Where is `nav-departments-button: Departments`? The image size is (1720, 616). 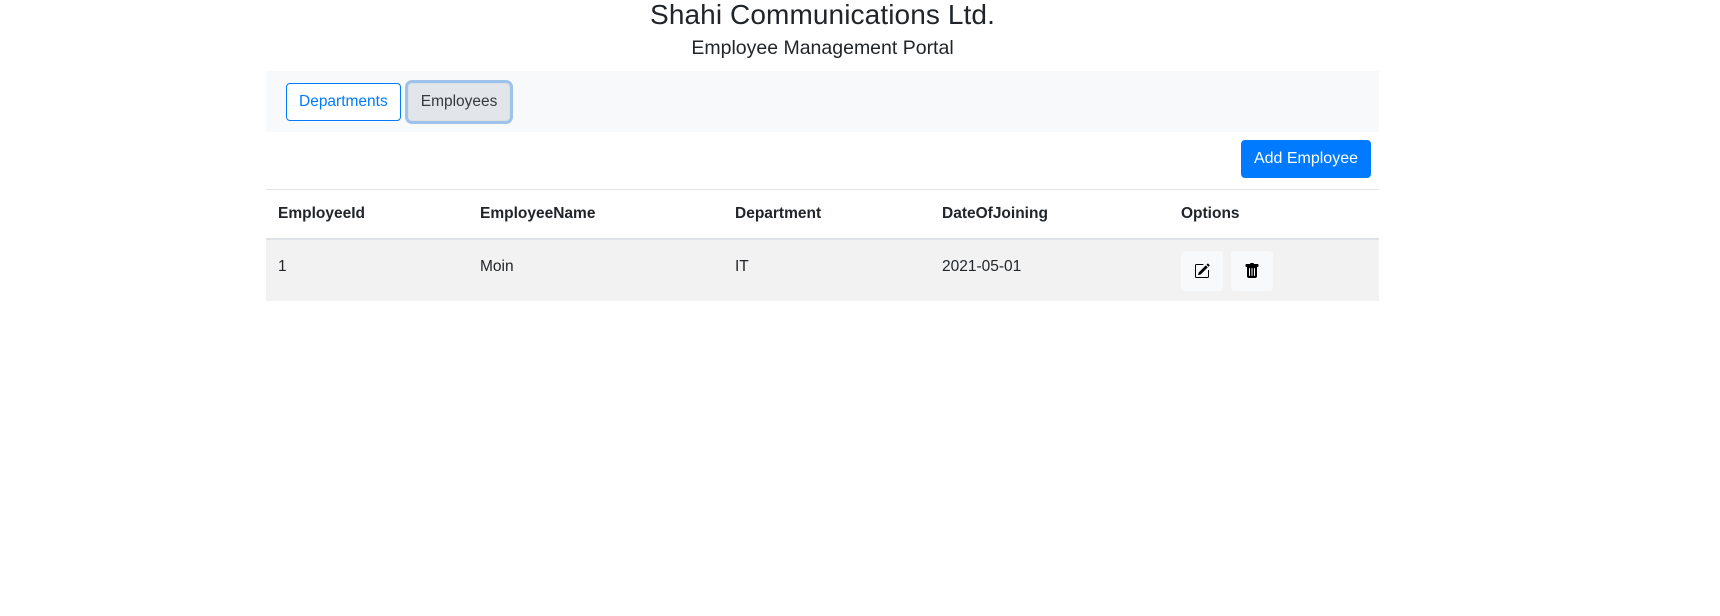 nav-departments-button: Departments is located at coordinates (343, 101).